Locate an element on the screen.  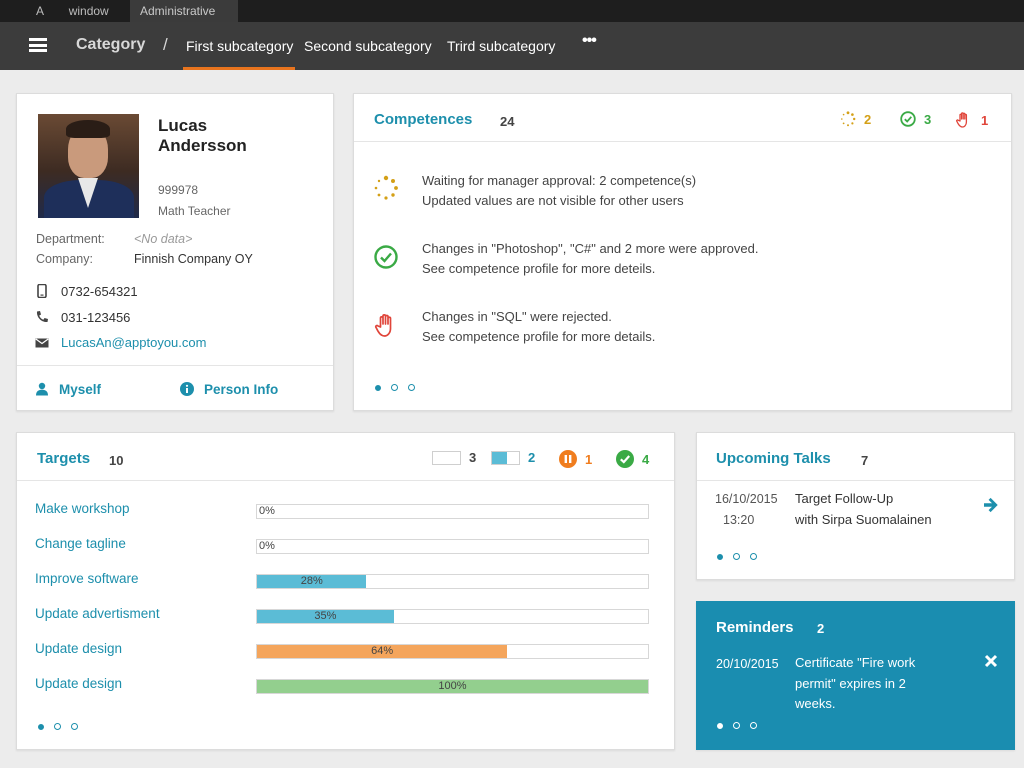
nav-first-subcategory: First subcategory is located at coordinates (239, 46).